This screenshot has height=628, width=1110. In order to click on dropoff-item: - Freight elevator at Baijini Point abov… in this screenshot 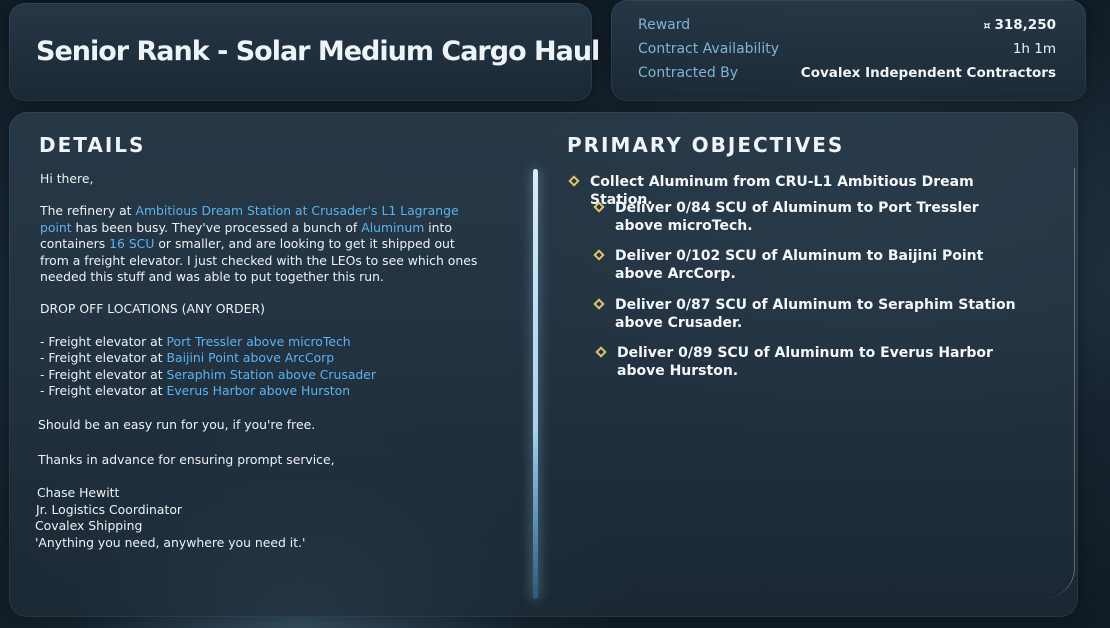, I will do `click(260, 358)`.